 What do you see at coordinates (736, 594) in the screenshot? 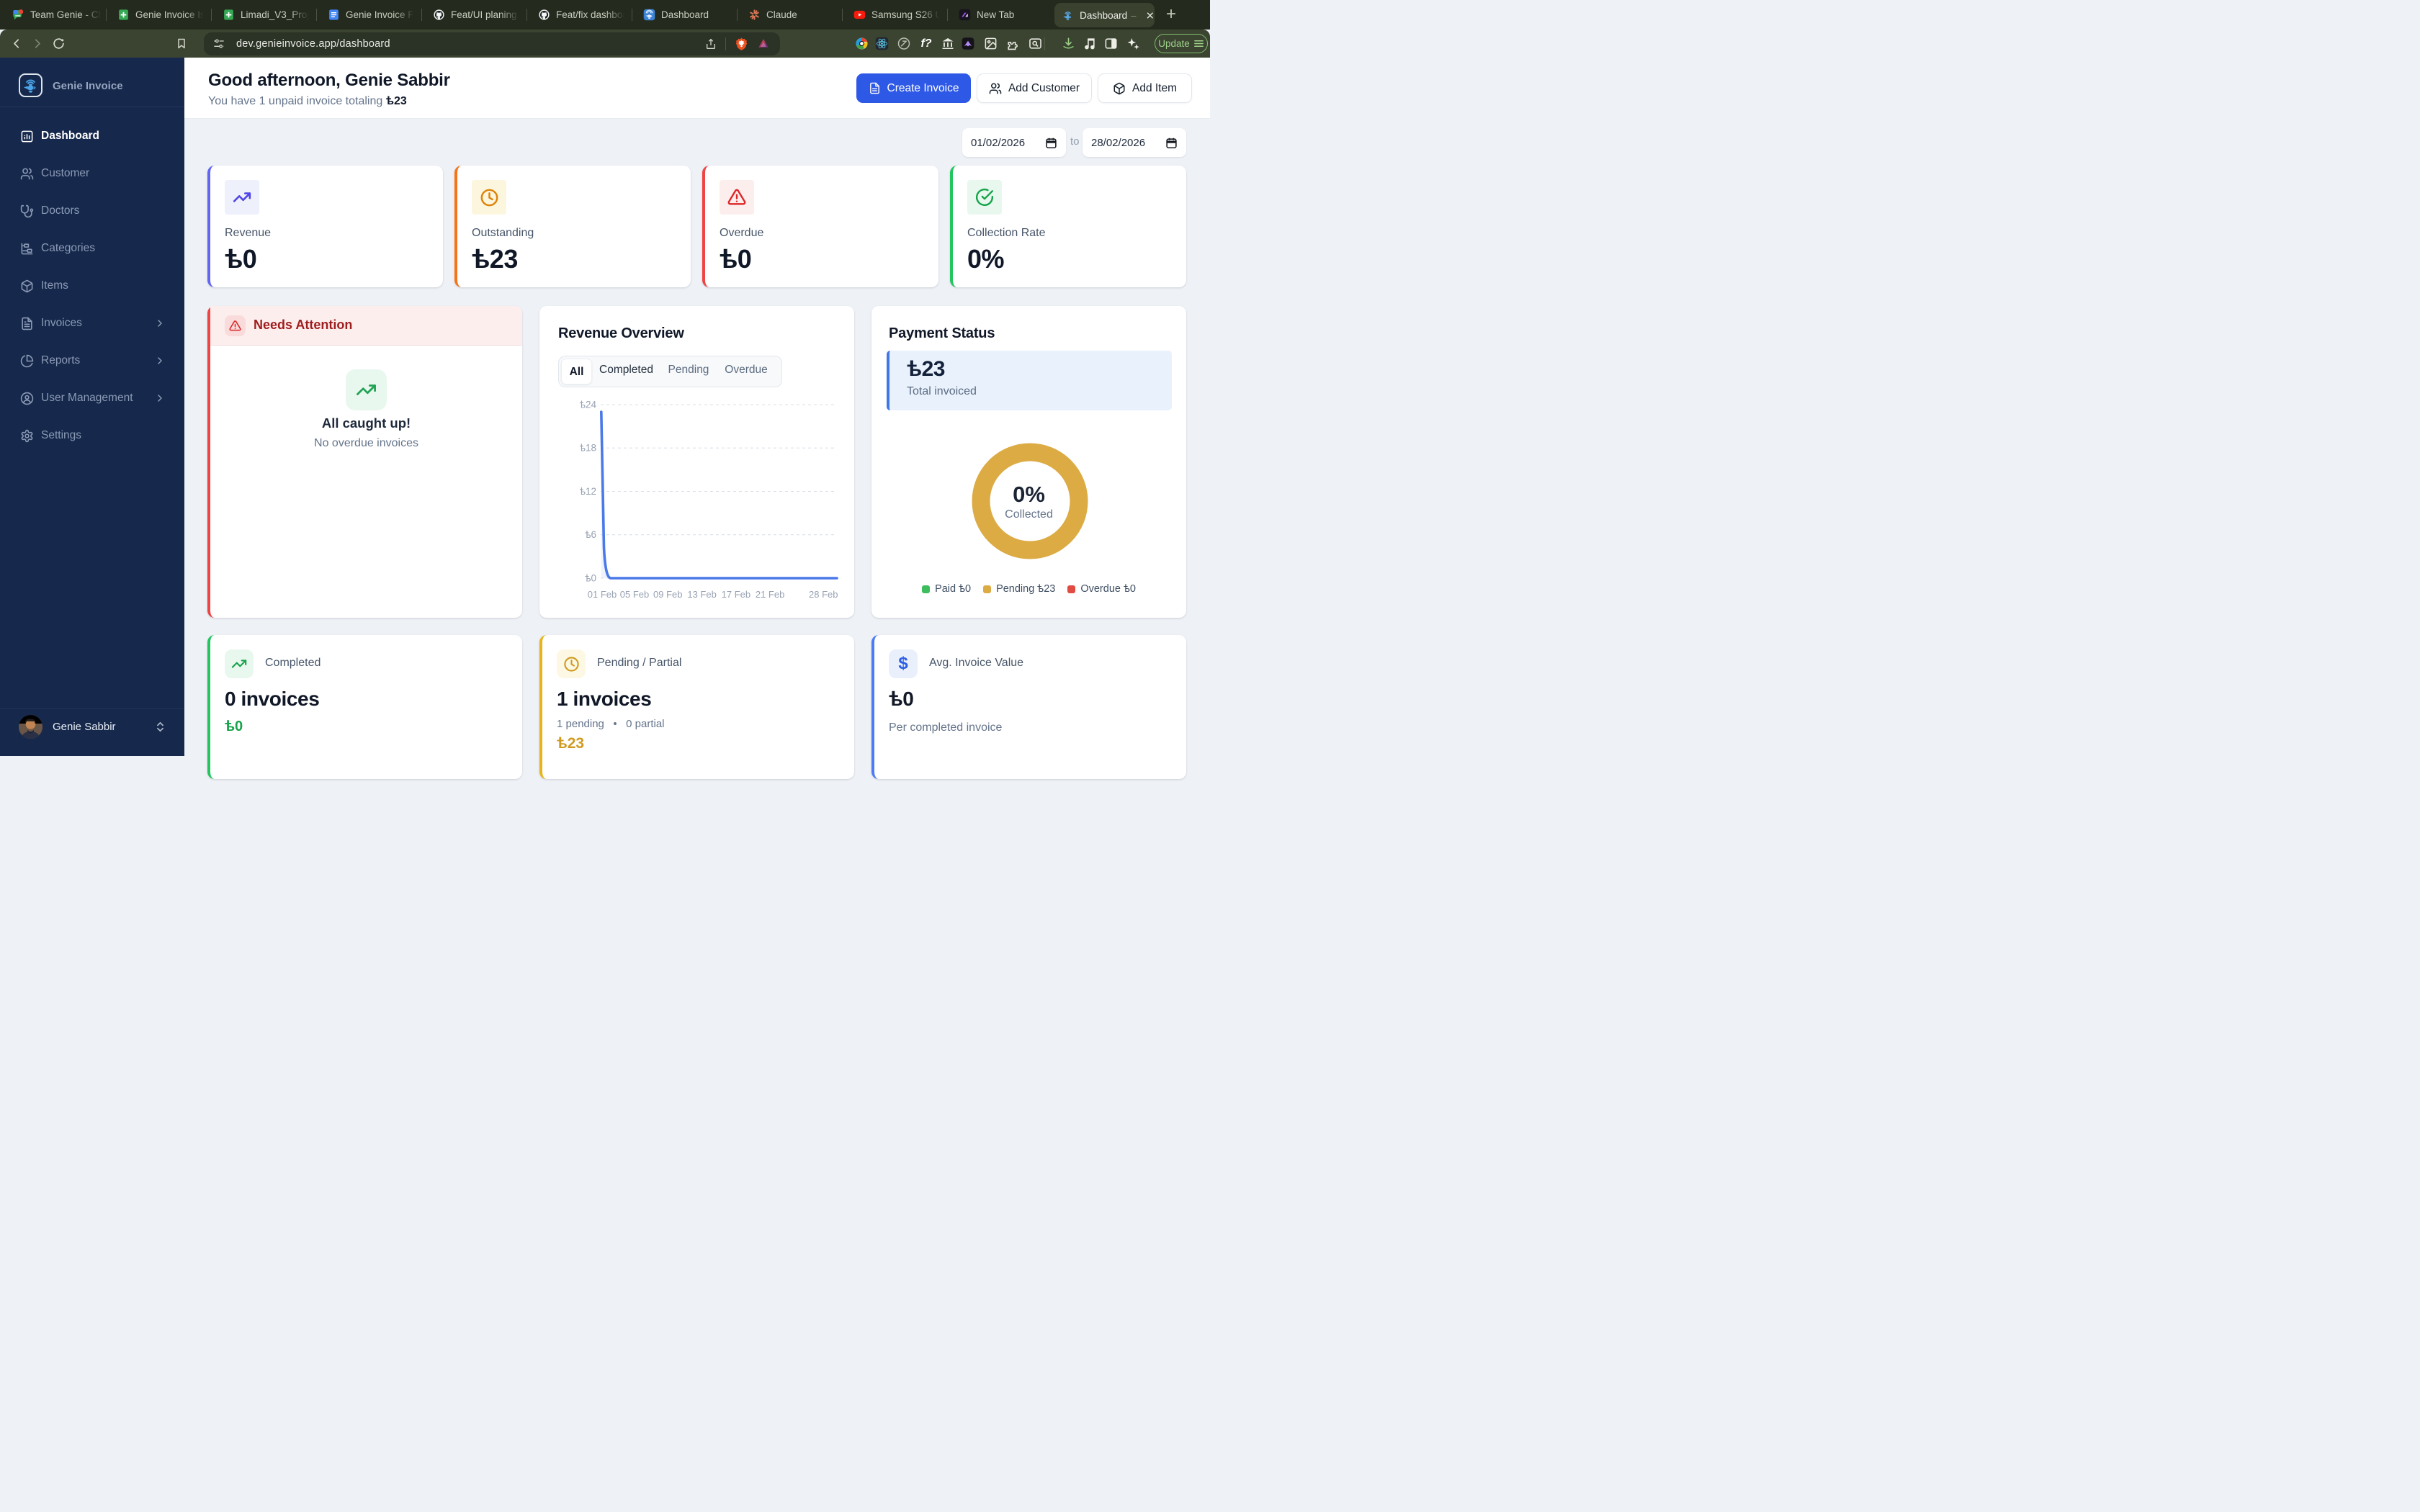
I see `svg-text: 17 Feb` at bounding box center [736, 594].